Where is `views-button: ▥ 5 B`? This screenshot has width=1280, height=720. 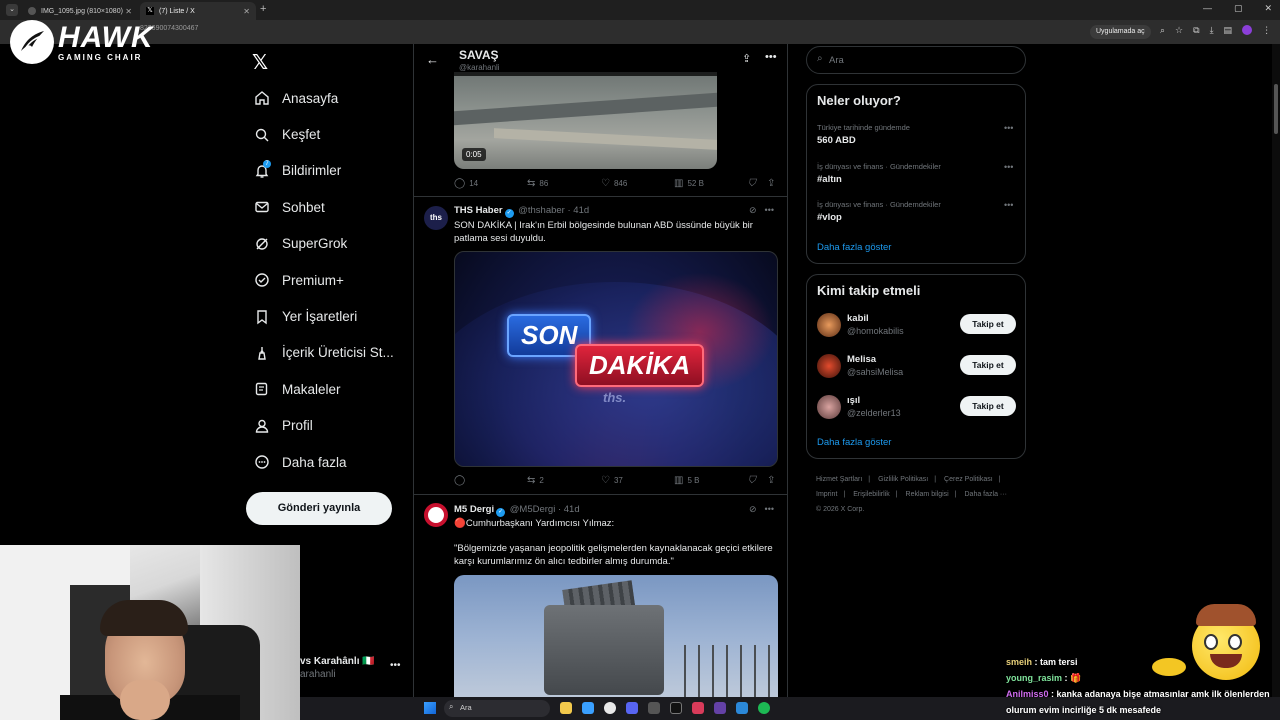 views-button: ▥ 5 B is located at coordinates (686, 480).